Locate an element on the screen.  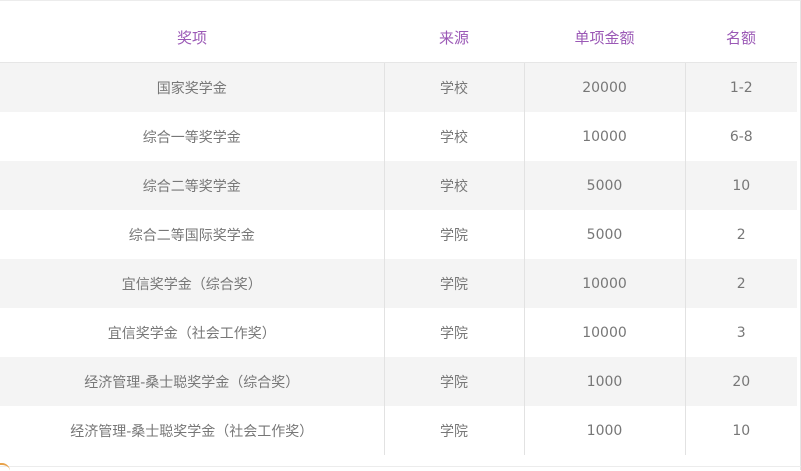
table-row: 综合二等奖学金 学校 5000 10 is located at coordinates (398, 185).